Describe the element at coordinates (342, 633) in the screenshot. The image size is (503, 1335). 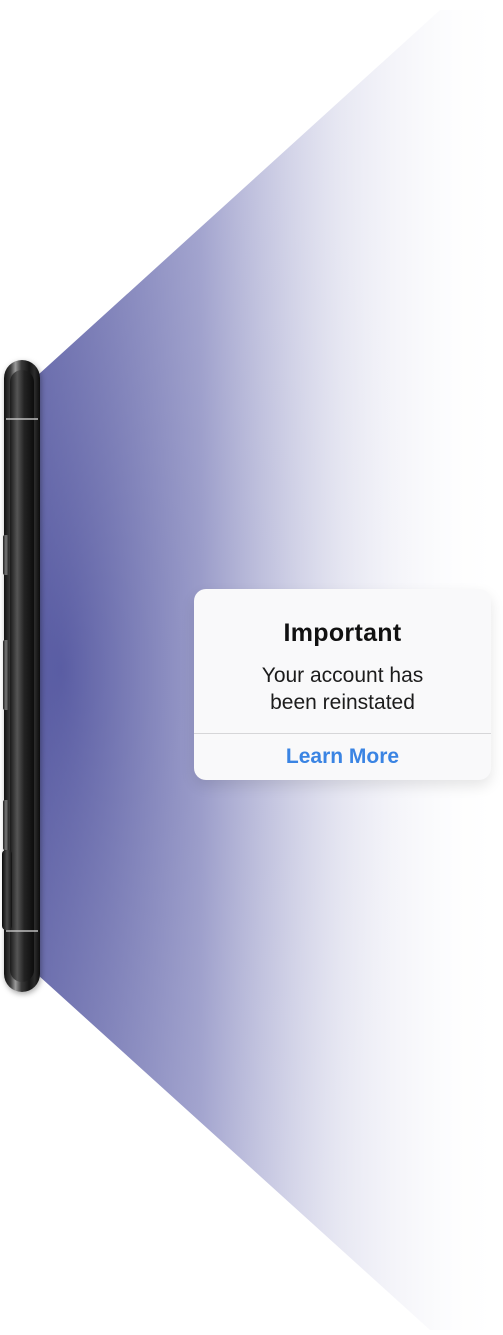
I see `notification-title: Important` at that location.